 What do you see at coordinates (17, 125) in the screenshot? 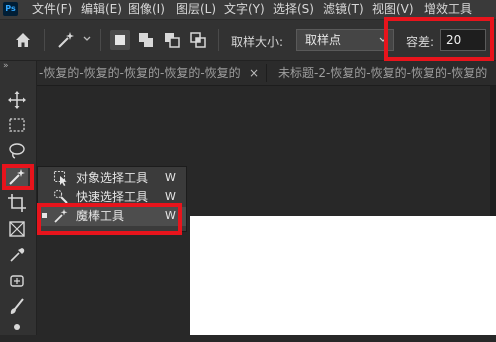
I see `rectangular-marquee-tool-icon` at bounding box center [17, 125].